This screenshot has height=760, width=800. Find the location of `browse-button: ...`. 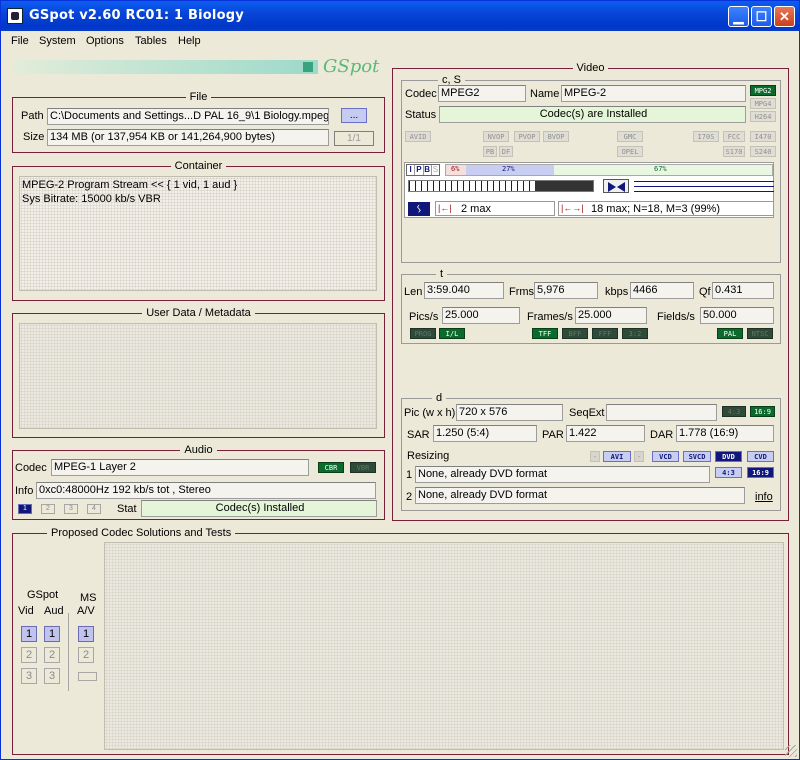

browse-button: ... is located at coordinates (354, 115).